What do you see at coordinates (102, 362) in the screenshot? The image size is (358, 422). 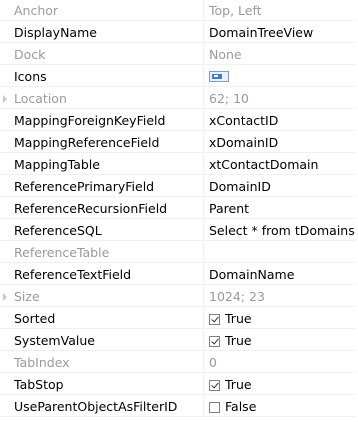 I see `property-name: TabIndex` at bounding box center [102, 362].